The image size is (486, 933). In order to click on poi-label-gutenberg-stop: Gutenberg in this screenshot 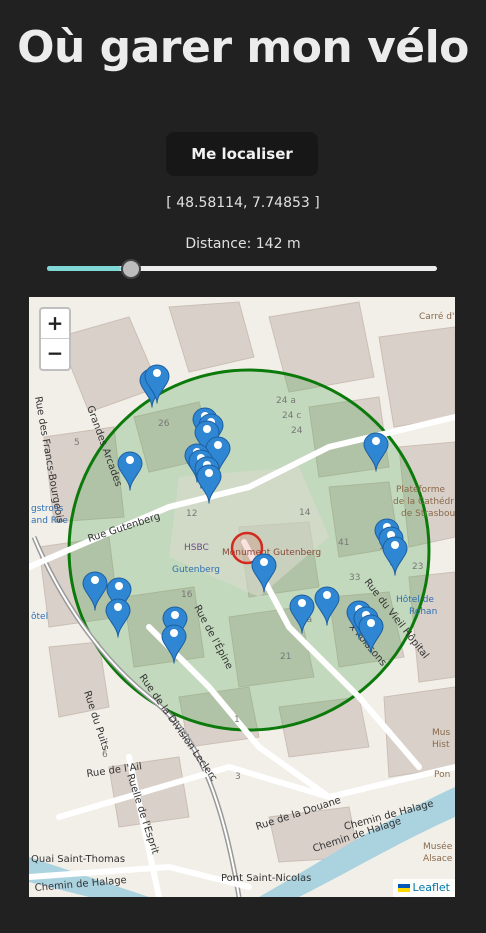, I will do `click(196, 570)`.